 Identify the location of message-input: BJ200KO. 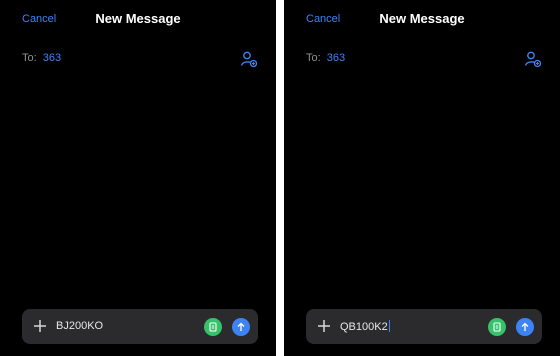
(79, 326).